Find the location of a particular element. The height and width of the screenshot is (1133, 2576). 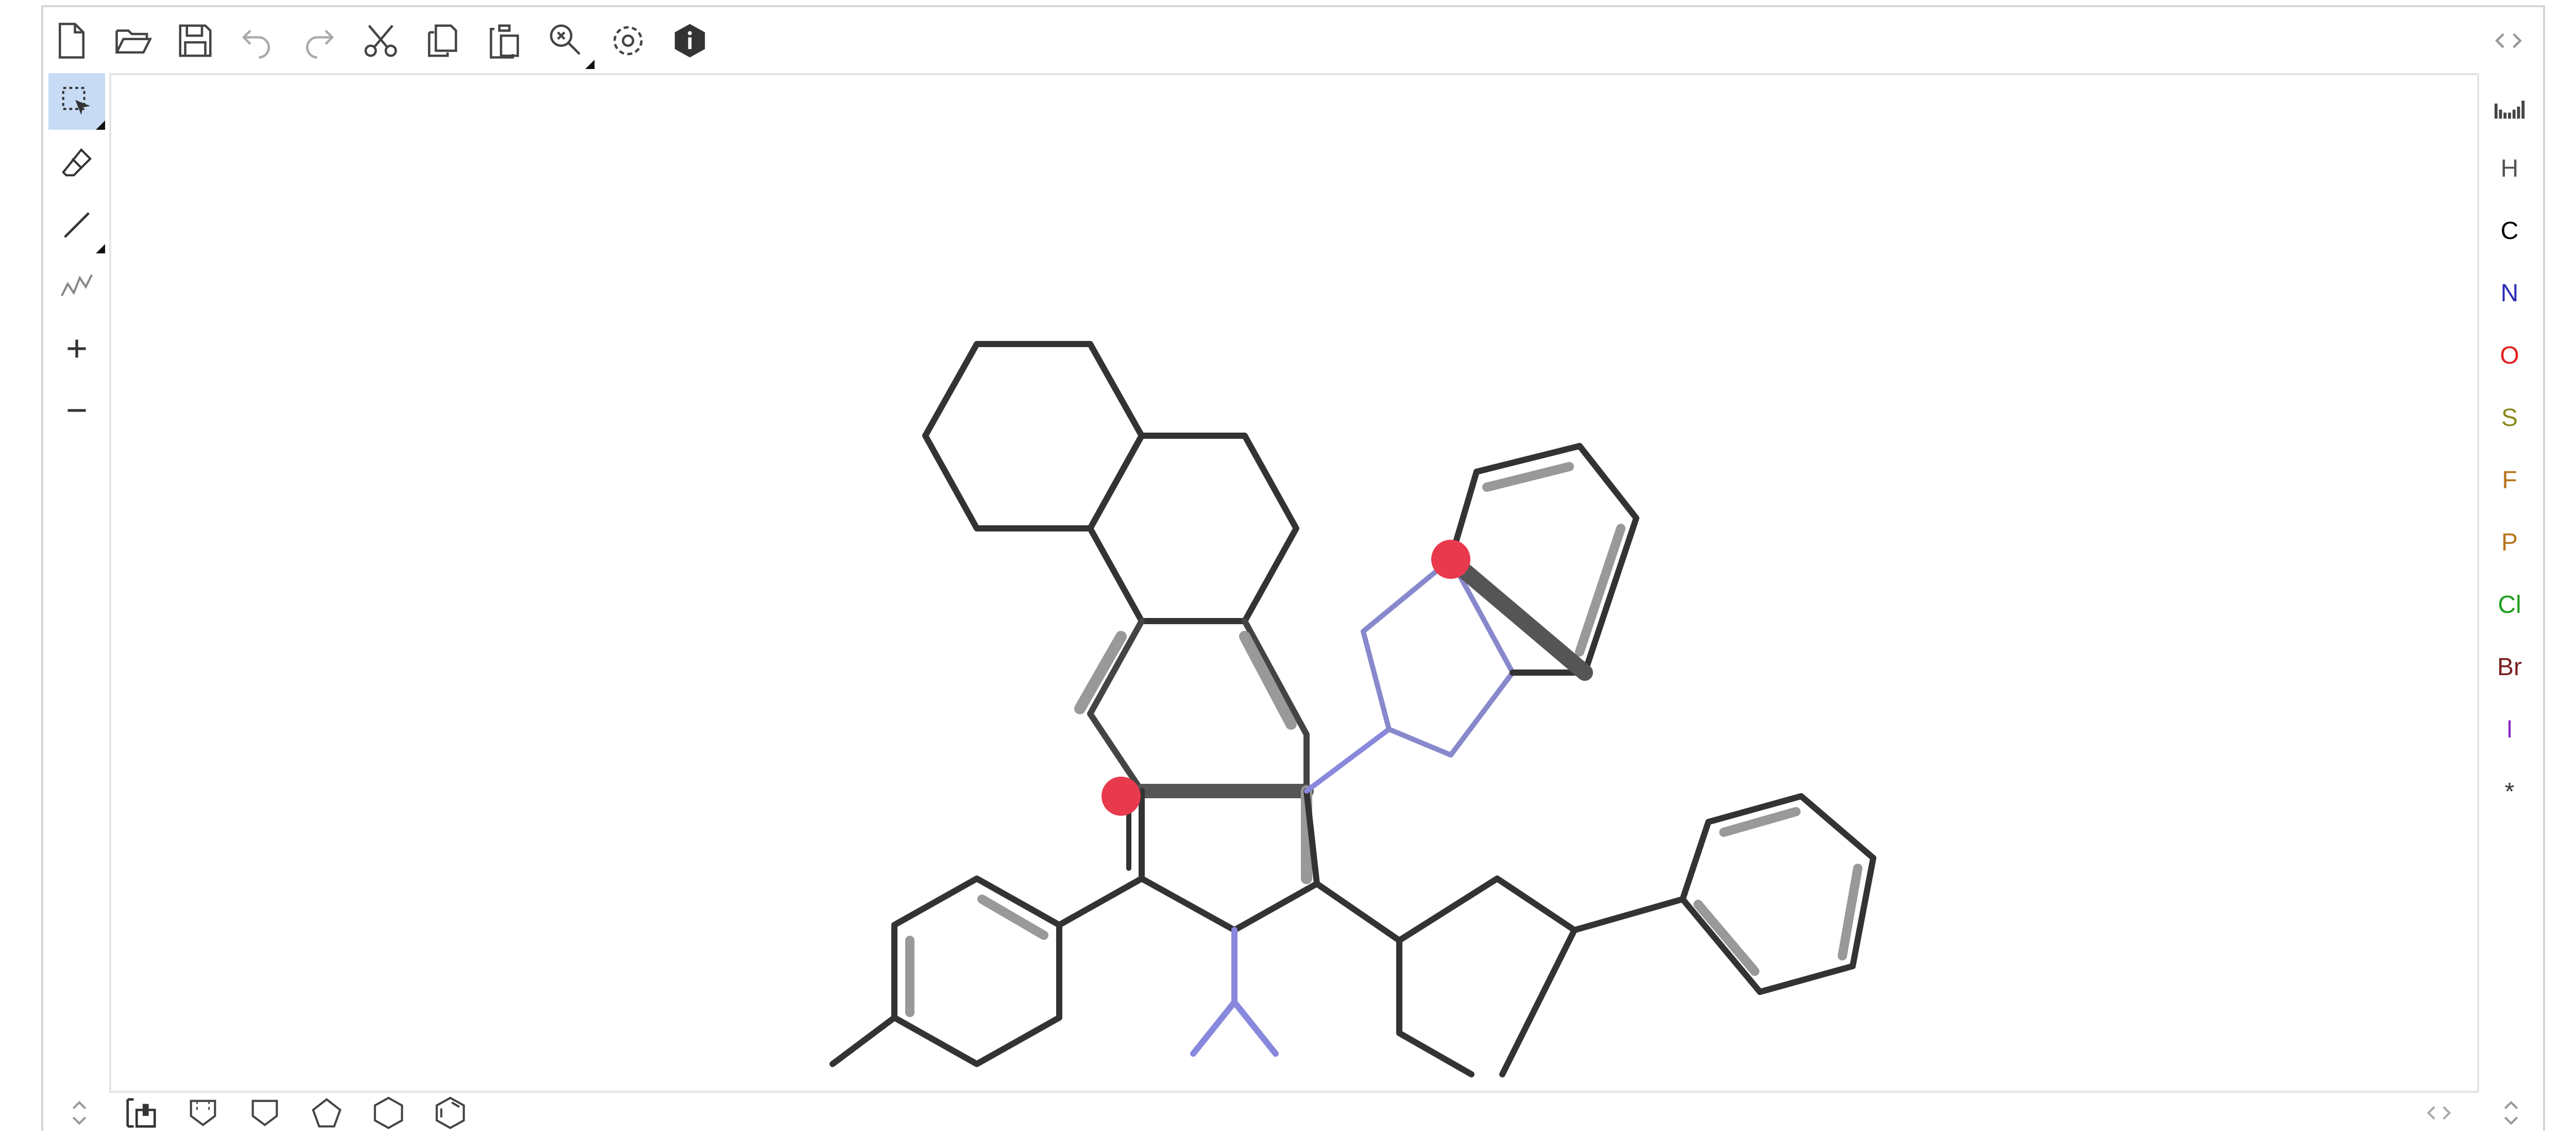

new-document-button is located at coordinates (71, 41).